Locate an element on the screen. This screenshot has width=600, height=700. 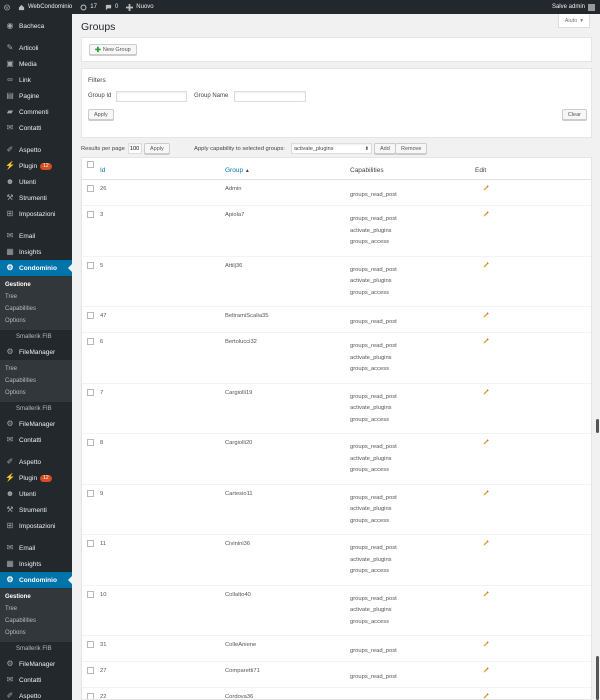
sidebar-item-commenti: ▰ Commenti is located at coordinates (36, 112).